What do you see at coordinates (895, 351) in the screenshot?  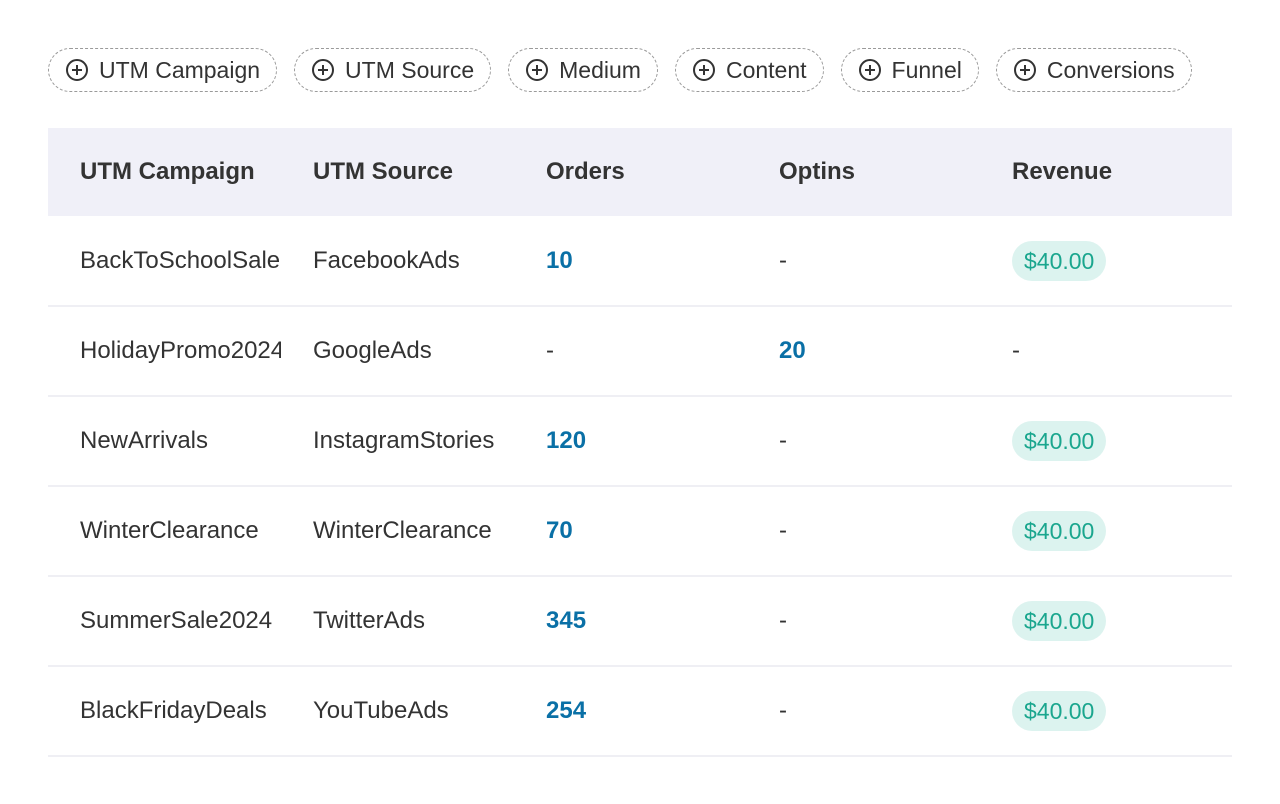 I see `cell-optins: 20` at bounding box center [895, 351].